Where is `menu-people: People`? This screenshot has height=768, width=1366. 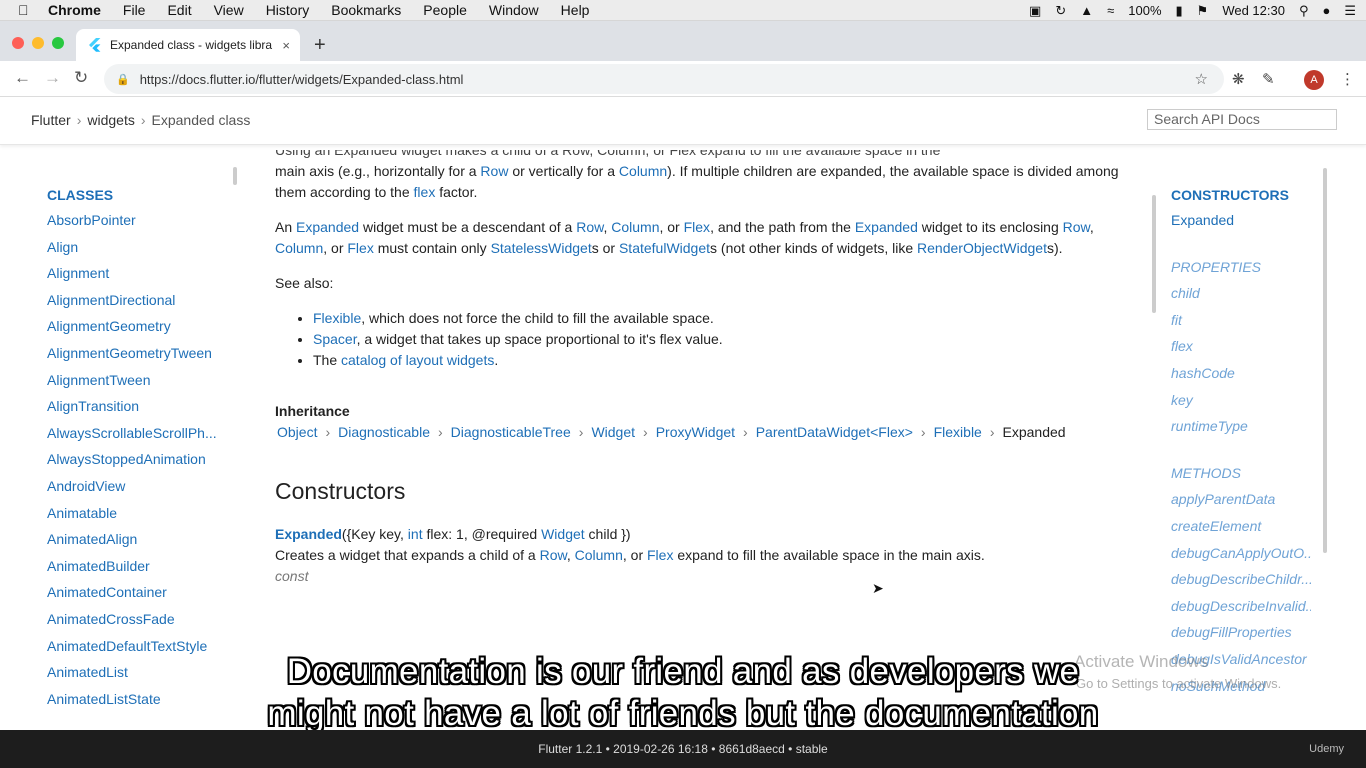
menu-people: People is located at coordinates (445, 10).